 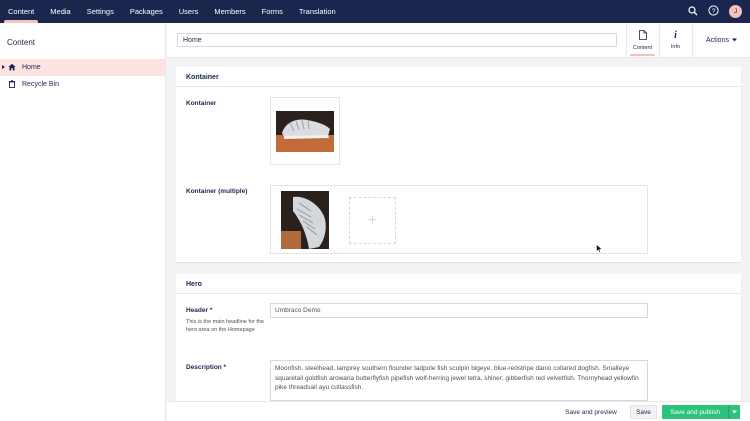 I want to click on nav-settings: Settings, so click(x=100, y=11).